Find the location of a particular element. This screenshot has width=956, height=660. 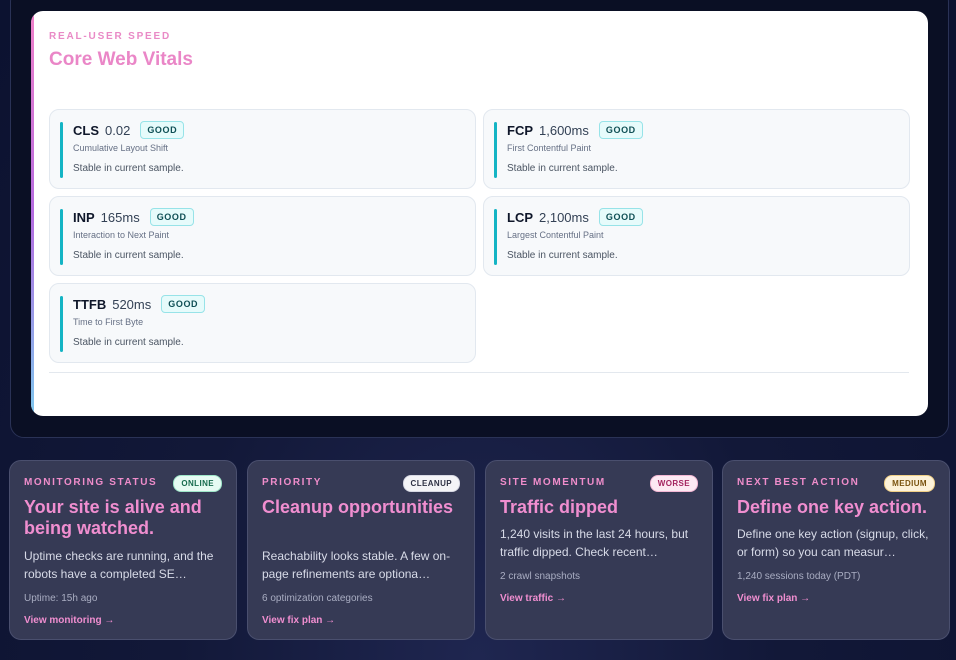

status-badge: ONLINE is located at coordinates (197, 483).